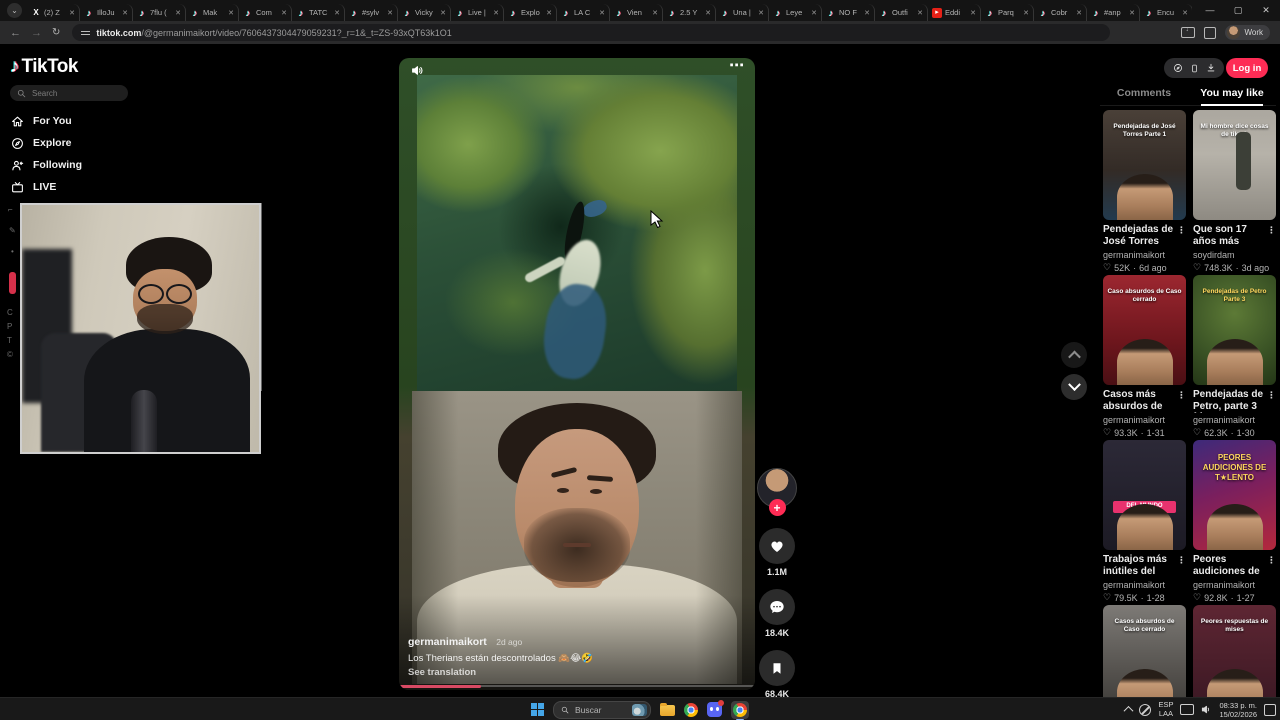  What do you see at coordinates (537, 709) in the screenshot?
I see `start-button` at bounding box center [537, 709].